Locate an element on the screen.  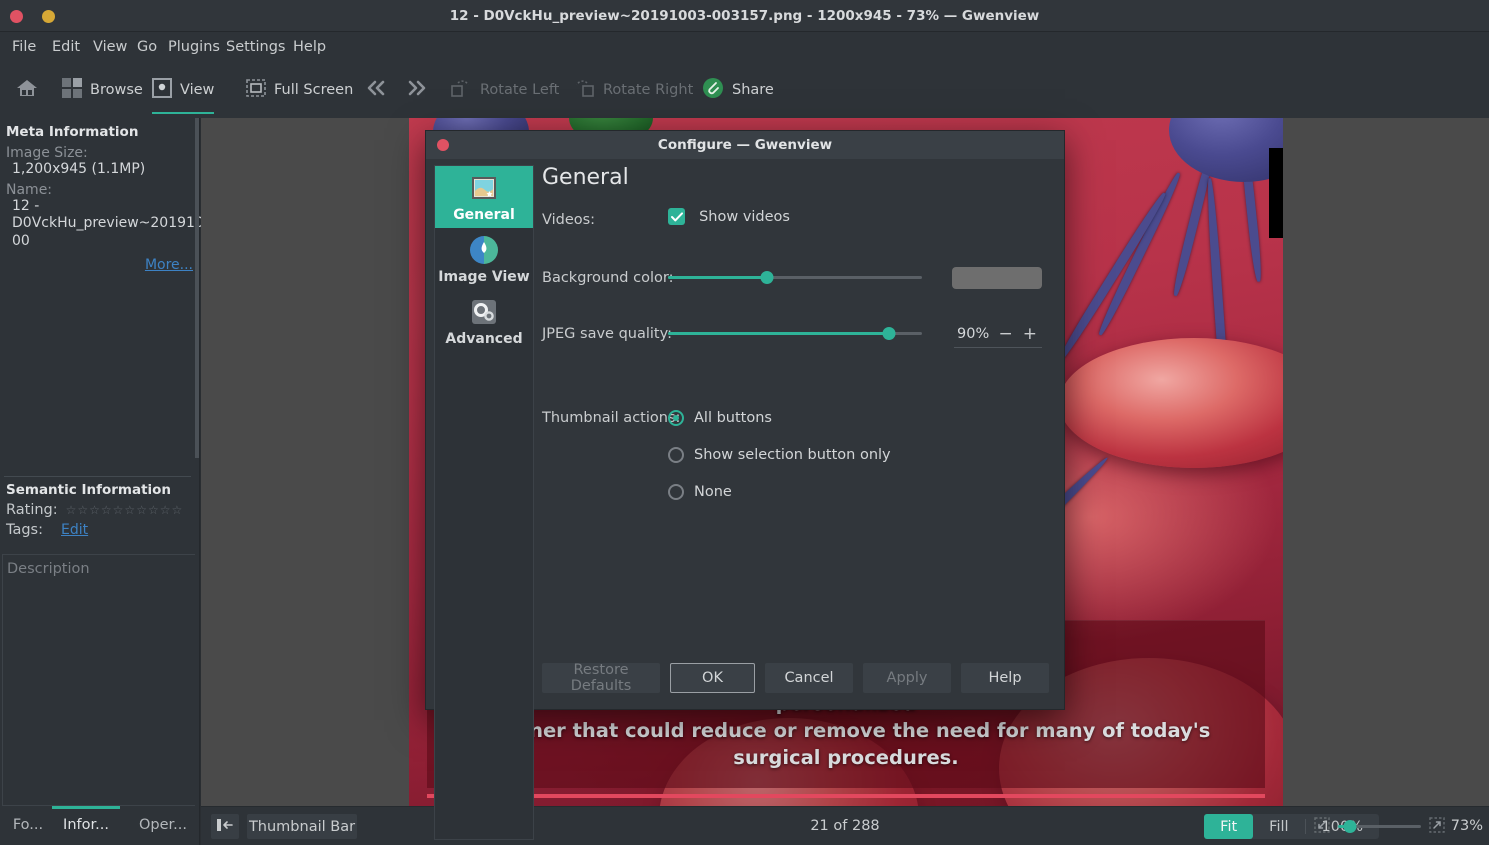
toolbar-browse-button: Browse is located at coordinates (102, 90).